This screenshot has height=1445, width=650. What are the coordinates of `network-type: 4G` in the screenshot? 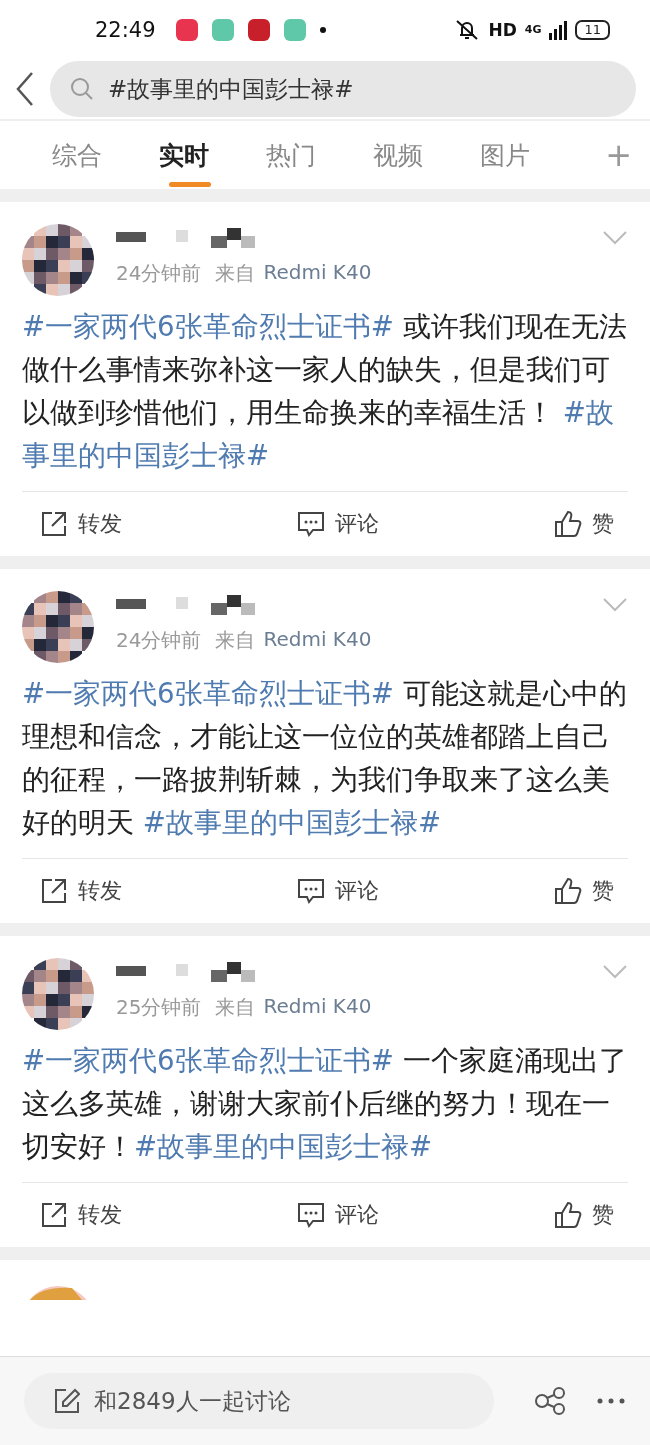 It's located at (533, 30).